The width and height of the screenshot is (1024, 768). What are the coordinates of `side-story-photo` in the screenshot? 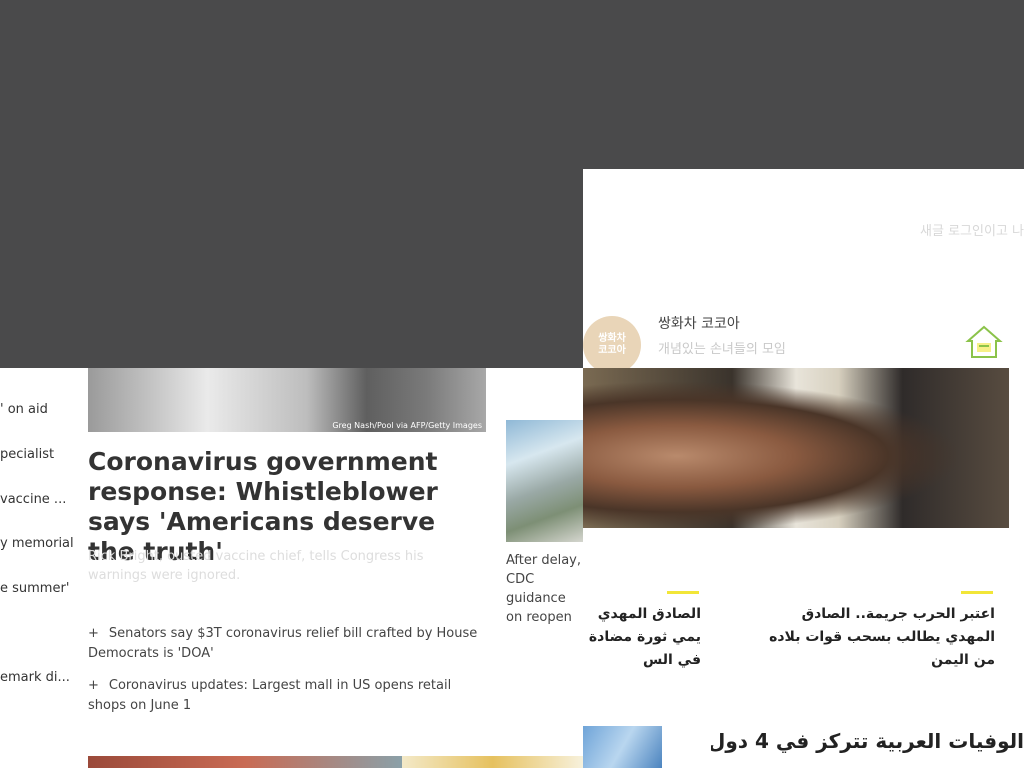 It's located at (544, 481).